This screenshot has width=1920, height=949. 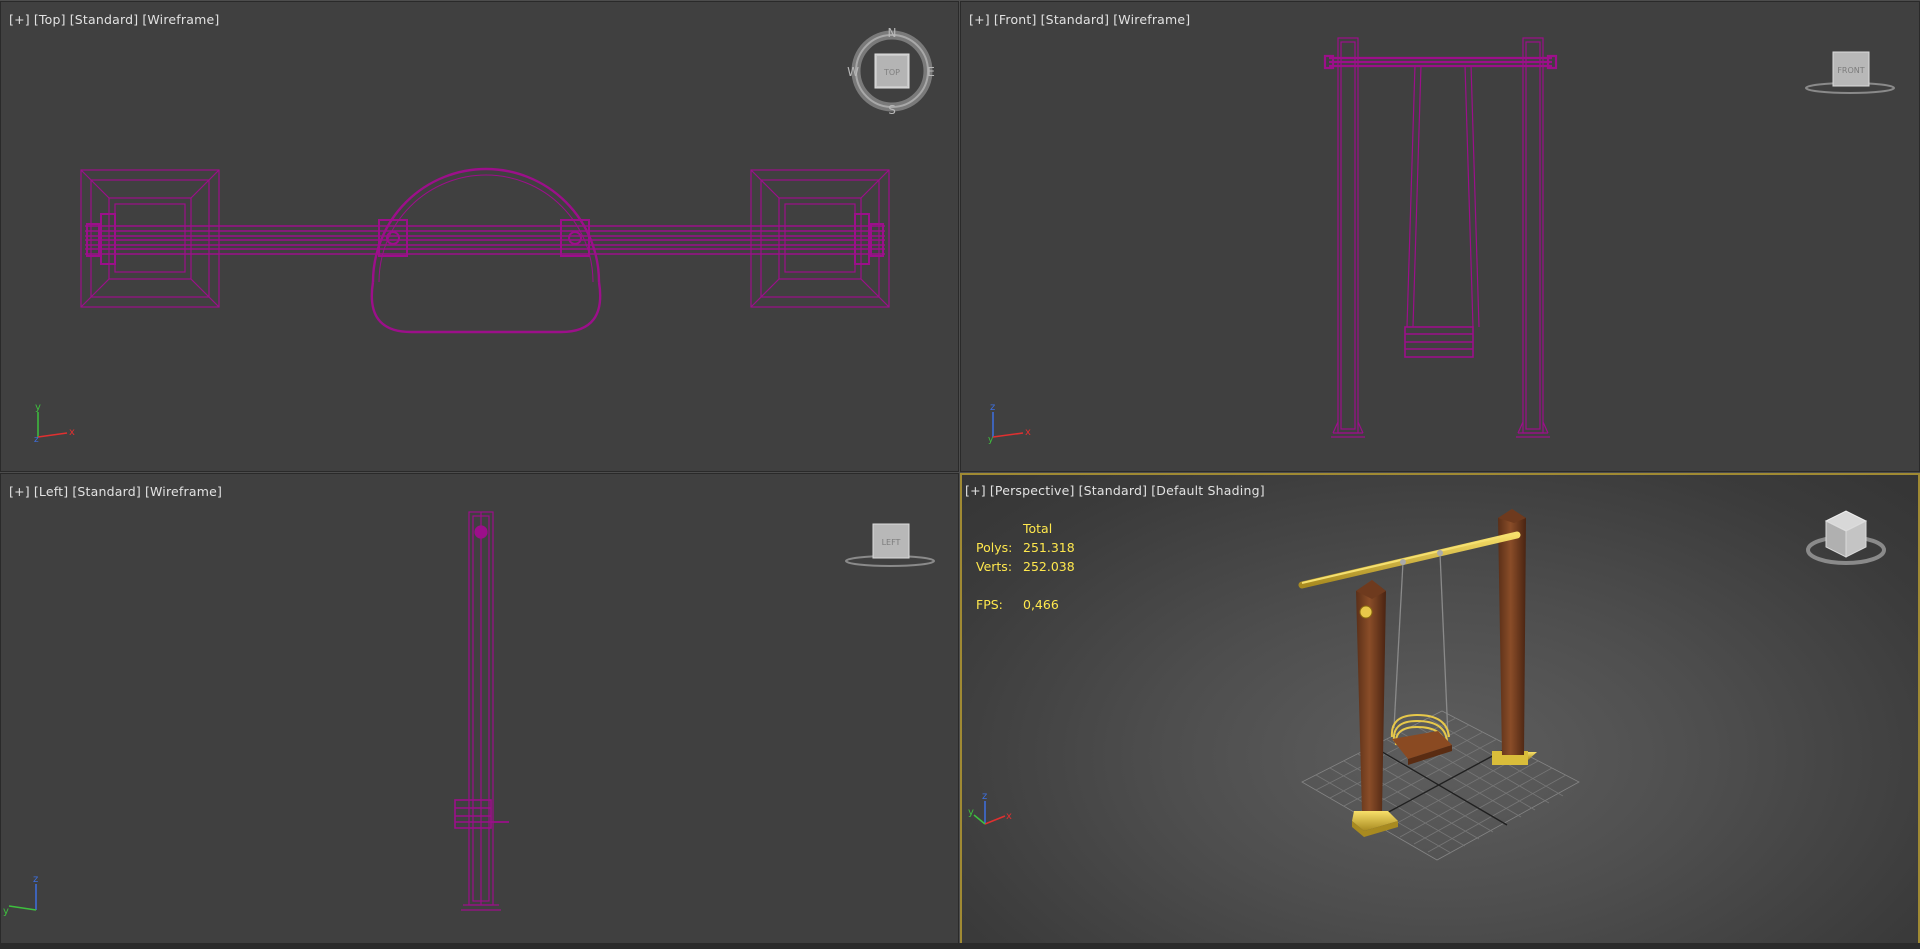 What do you see at coordinates (481, 532) in the screenshot?
I see `side-beam-cross-section` at bounding box center [481, 532].